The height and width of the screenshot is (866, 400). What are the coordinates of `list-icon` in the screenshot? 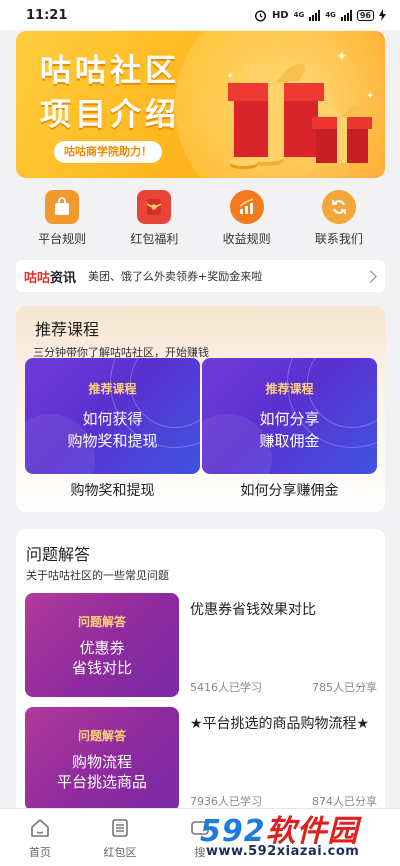 It's located at (120, 828).